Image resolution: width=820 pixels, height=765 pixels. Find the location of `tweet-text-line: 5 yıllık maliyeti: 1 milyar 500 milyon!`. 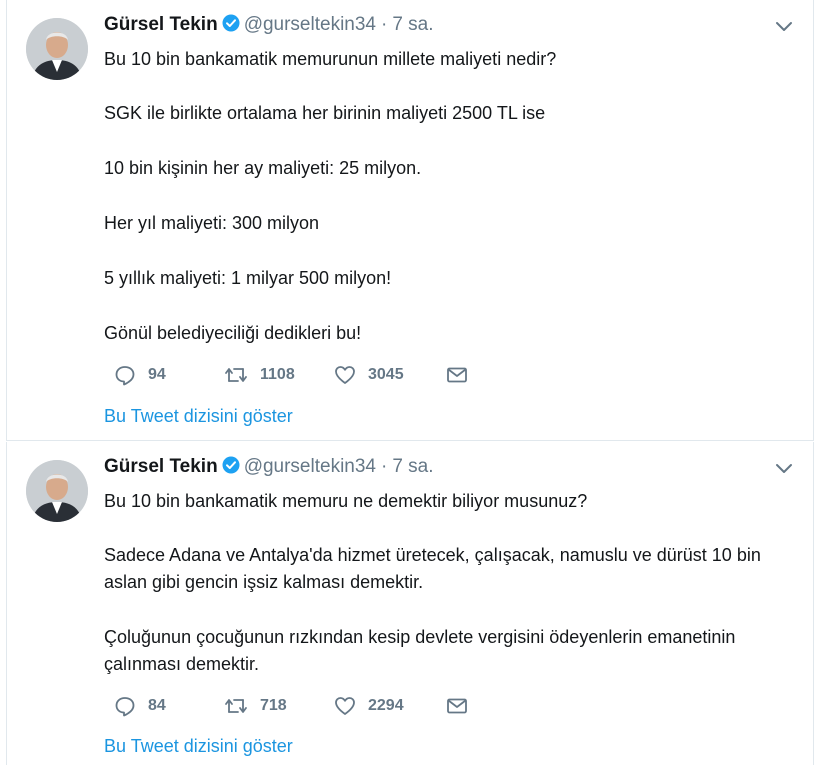

tweet-text-line: 5 yıllık maliyeti: 1 milyar 500 milyon! is located at coordinates (248, 278).